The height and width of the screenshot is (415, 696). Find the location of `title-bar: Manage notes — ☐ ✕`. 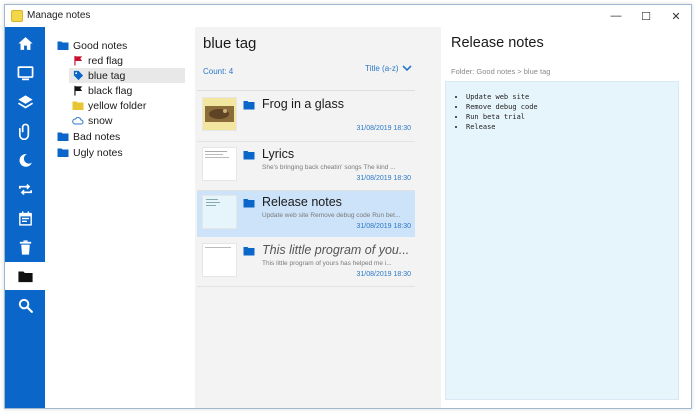

title-bar: Manage notes — ☐ ✕ is located at coordinates (348, 16).